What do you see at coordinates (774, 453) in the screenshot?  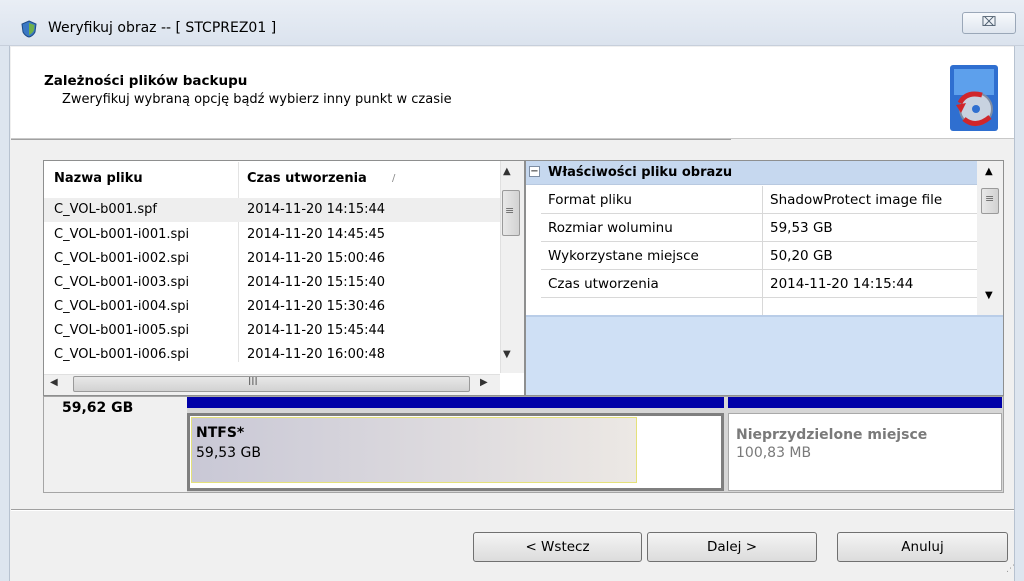 I see `partition-size: 100,83 MB` at bounding box center [774, 453].